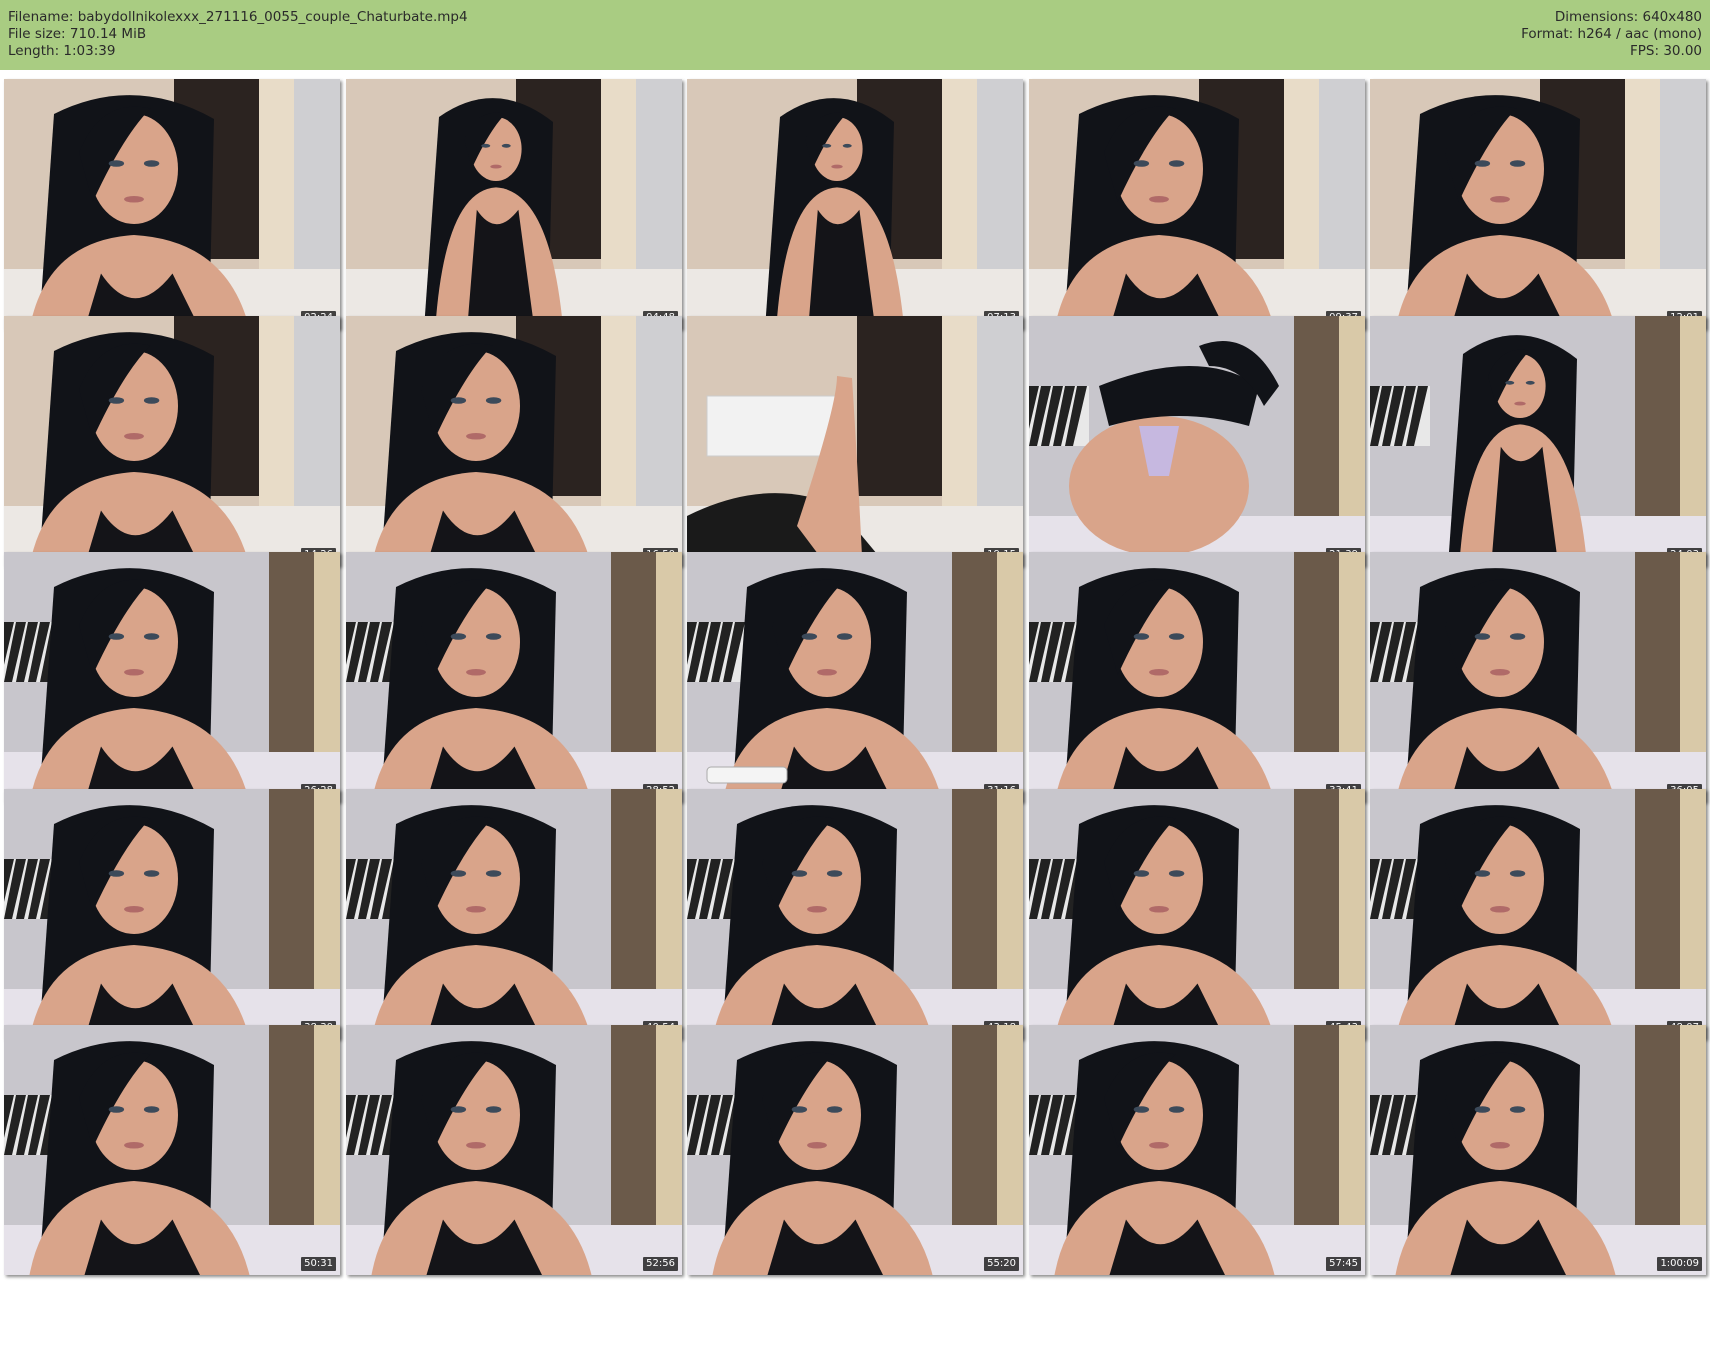 The width and height of the screenshot is (1710, 1370). What do you see at coordinates (318, 1264) in the screenshot?
I see `thumbnail-timestamp: 50:31` at bounding box center [318, 1264].